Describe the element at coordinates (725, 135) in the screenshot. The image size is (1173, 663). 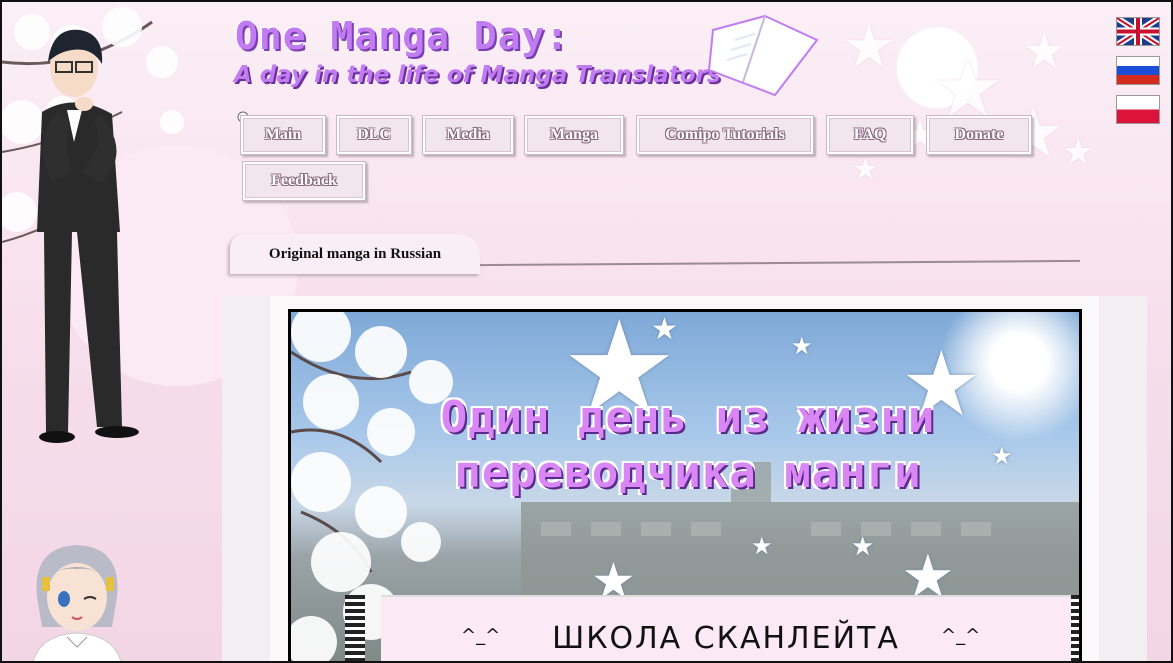
I see `nav-comipo-tutorials-button: Comipo Tutorials` at that location.